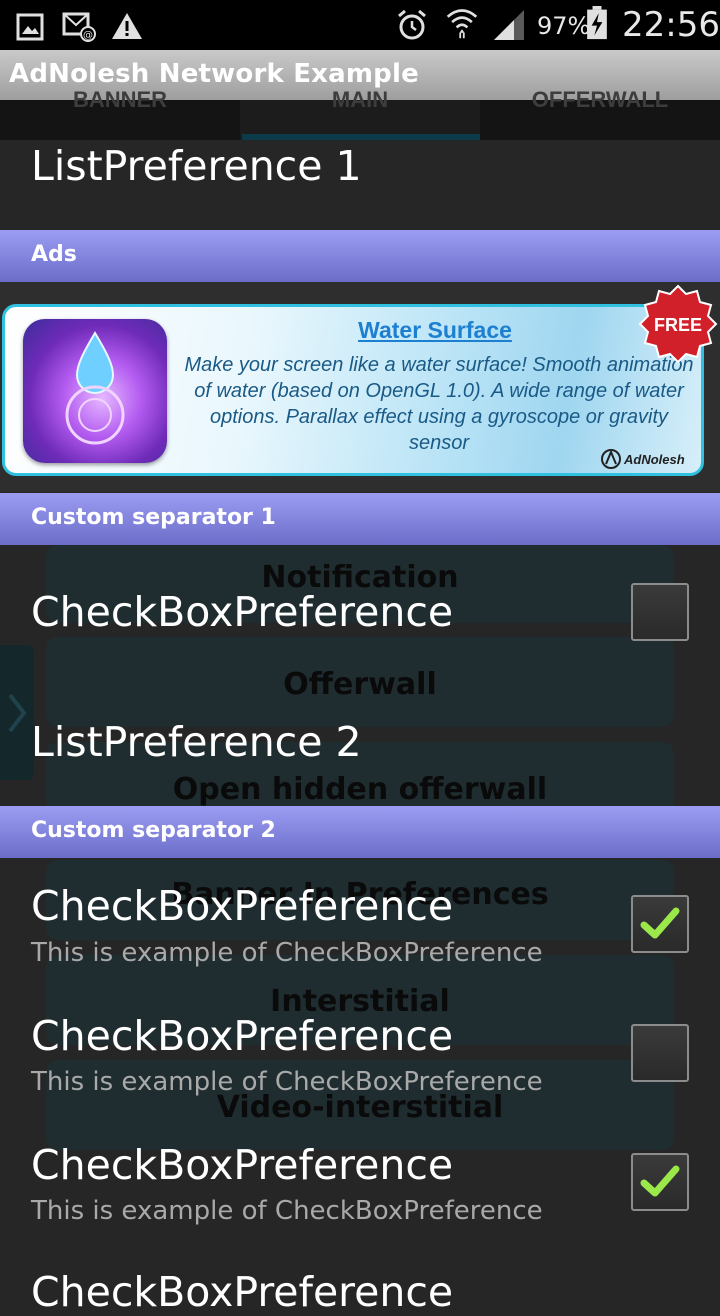  I want to click on gallery-icon, so click(30, 27).